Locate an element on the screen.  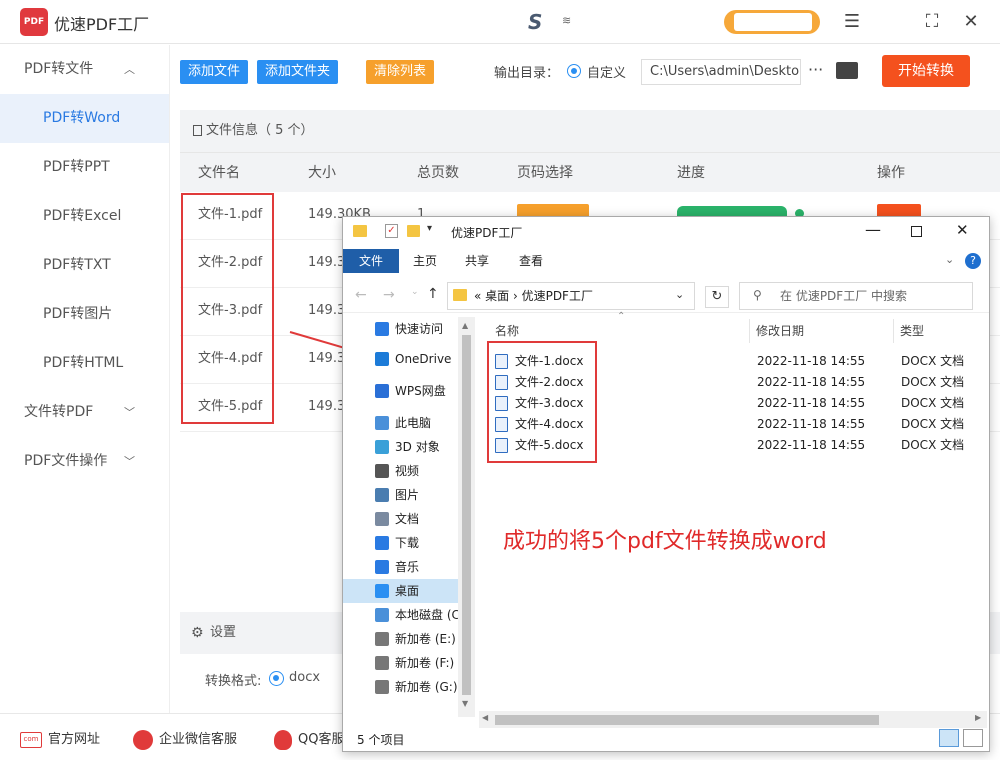
sidebar-item-label: PDF转PPT is located at coordinates (76, 167).